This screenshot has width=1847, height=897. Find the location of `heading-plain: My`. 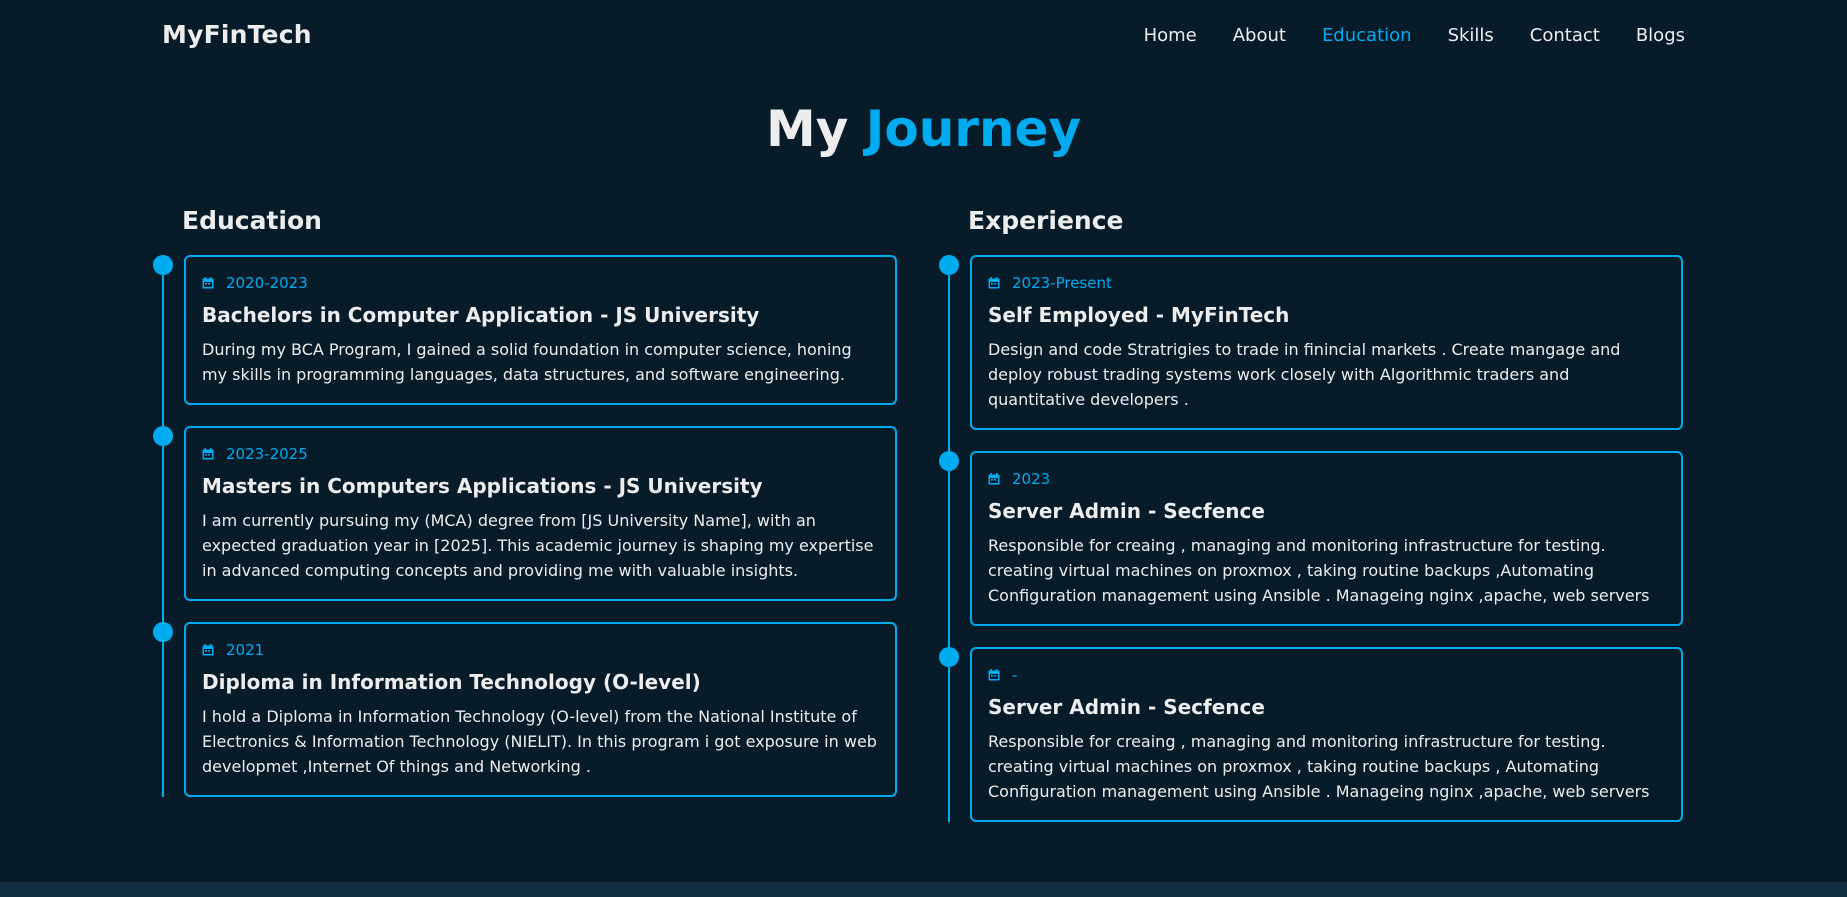

heading-plain: My is located at coordinates (807, 129).